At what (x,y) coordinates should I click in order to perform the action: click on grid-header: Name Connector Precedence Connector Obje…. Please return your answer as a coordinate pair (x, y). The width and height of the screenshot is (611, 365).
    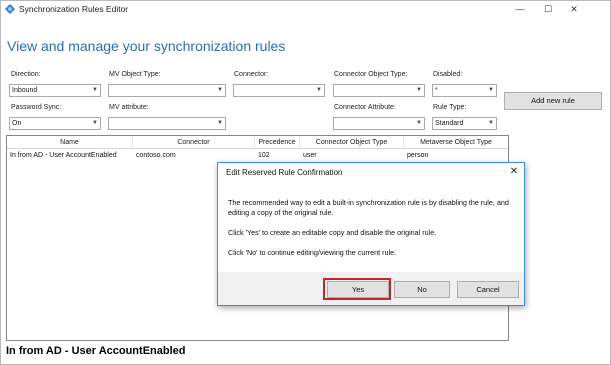
    Looking at the image, I should click on (257, 142).